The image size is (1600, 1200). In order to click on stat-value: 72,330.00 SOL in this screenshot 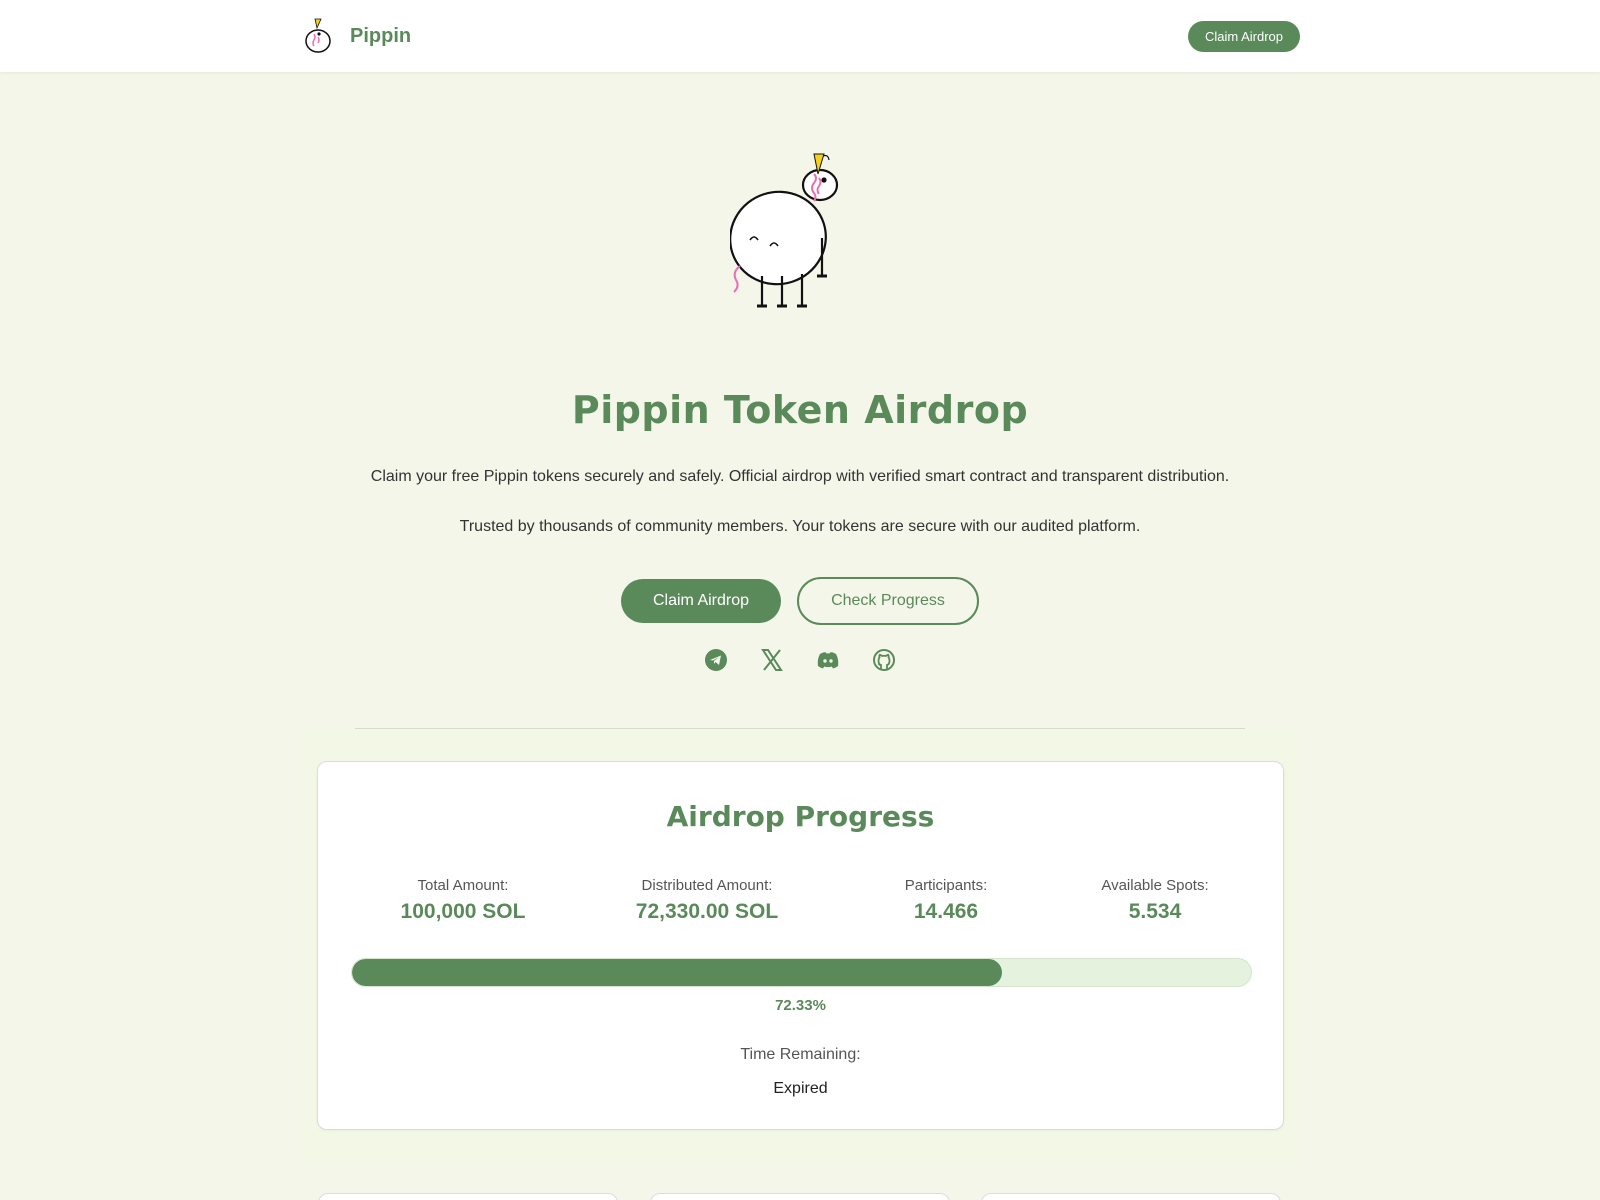, I will do `click(707, 911)`.